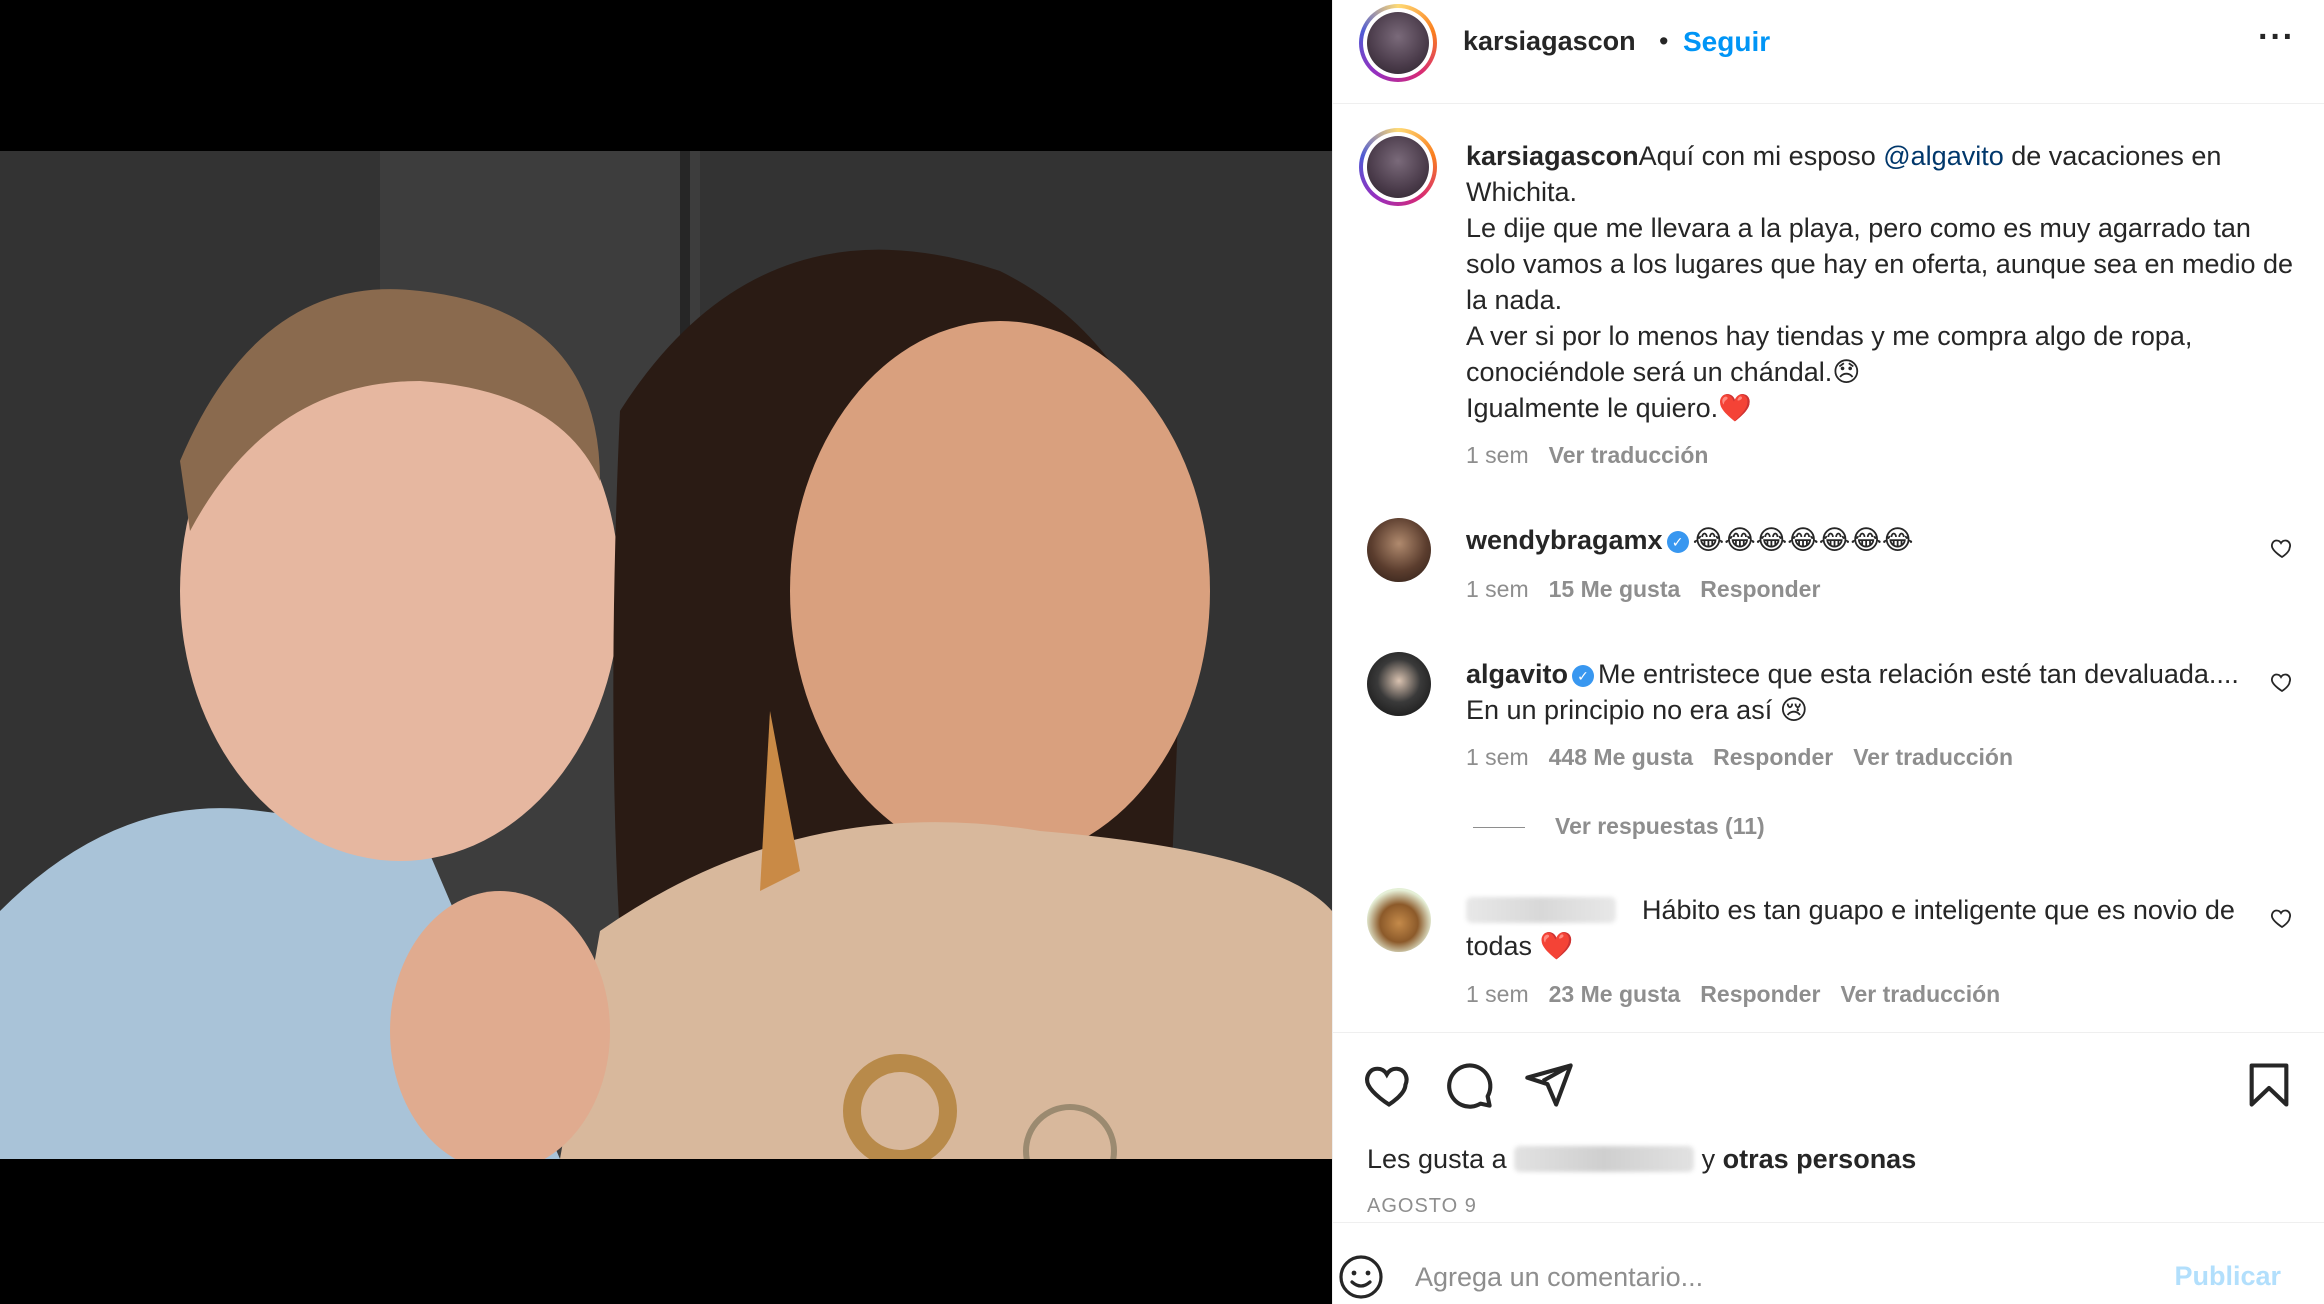  I want to click on follow-button: Seguir, so click(1726, 42).